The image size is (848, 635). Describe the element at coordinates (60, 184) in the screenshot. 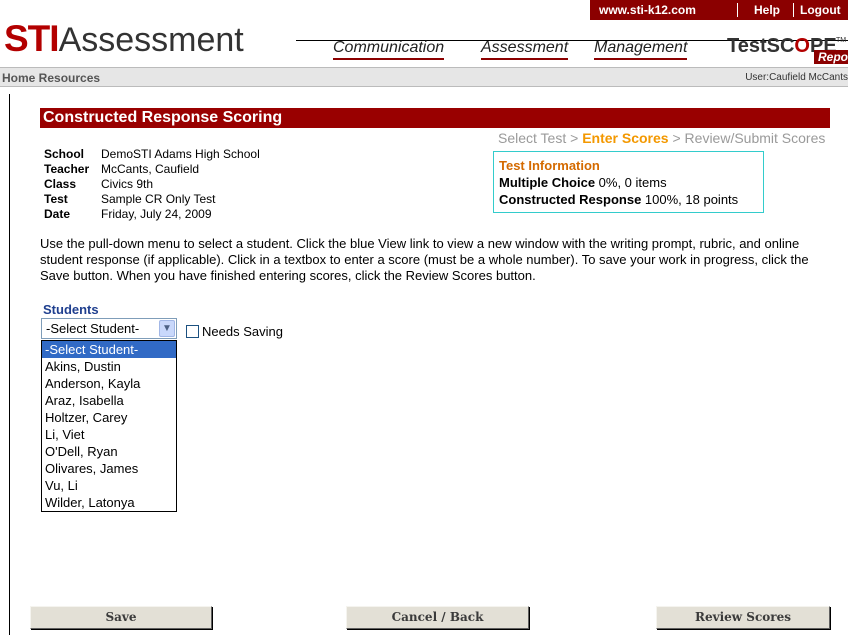

I see `detail-key: Class` at that location.